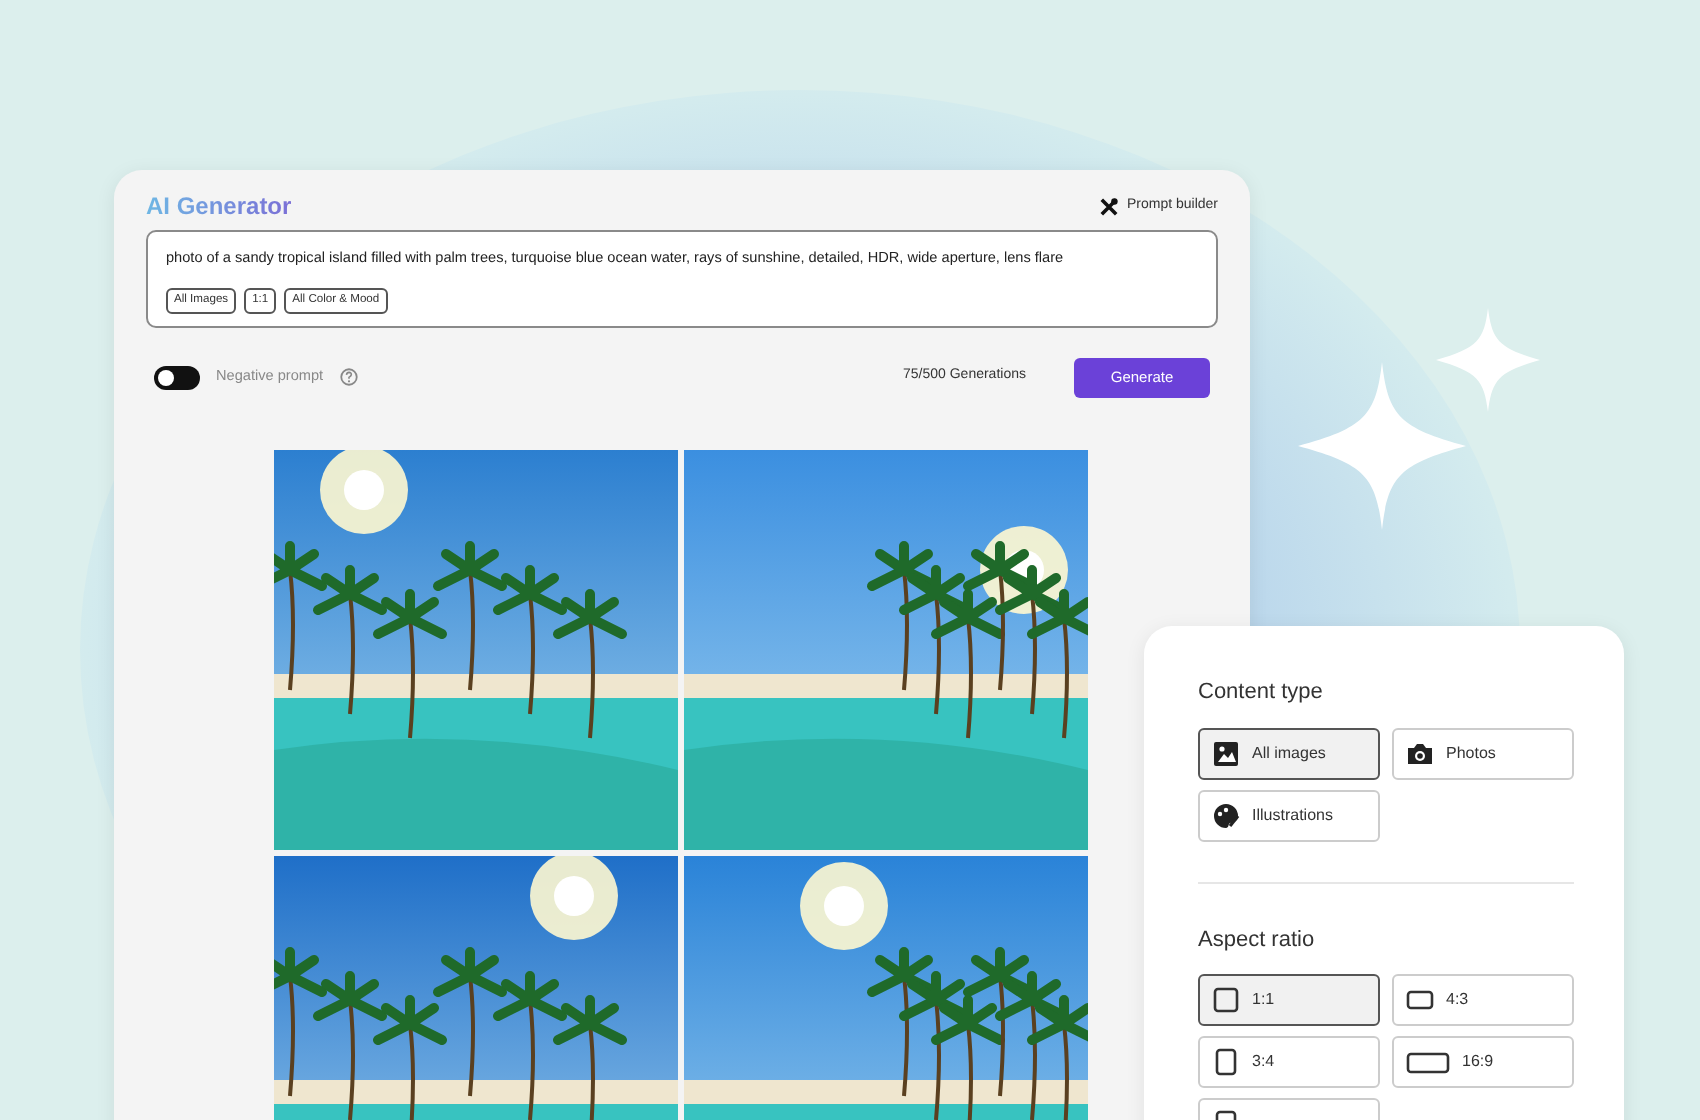  What do you see at coordinates (348, 377) in the screenshot?
I see `help-icon` at bounding box center [348, 377].